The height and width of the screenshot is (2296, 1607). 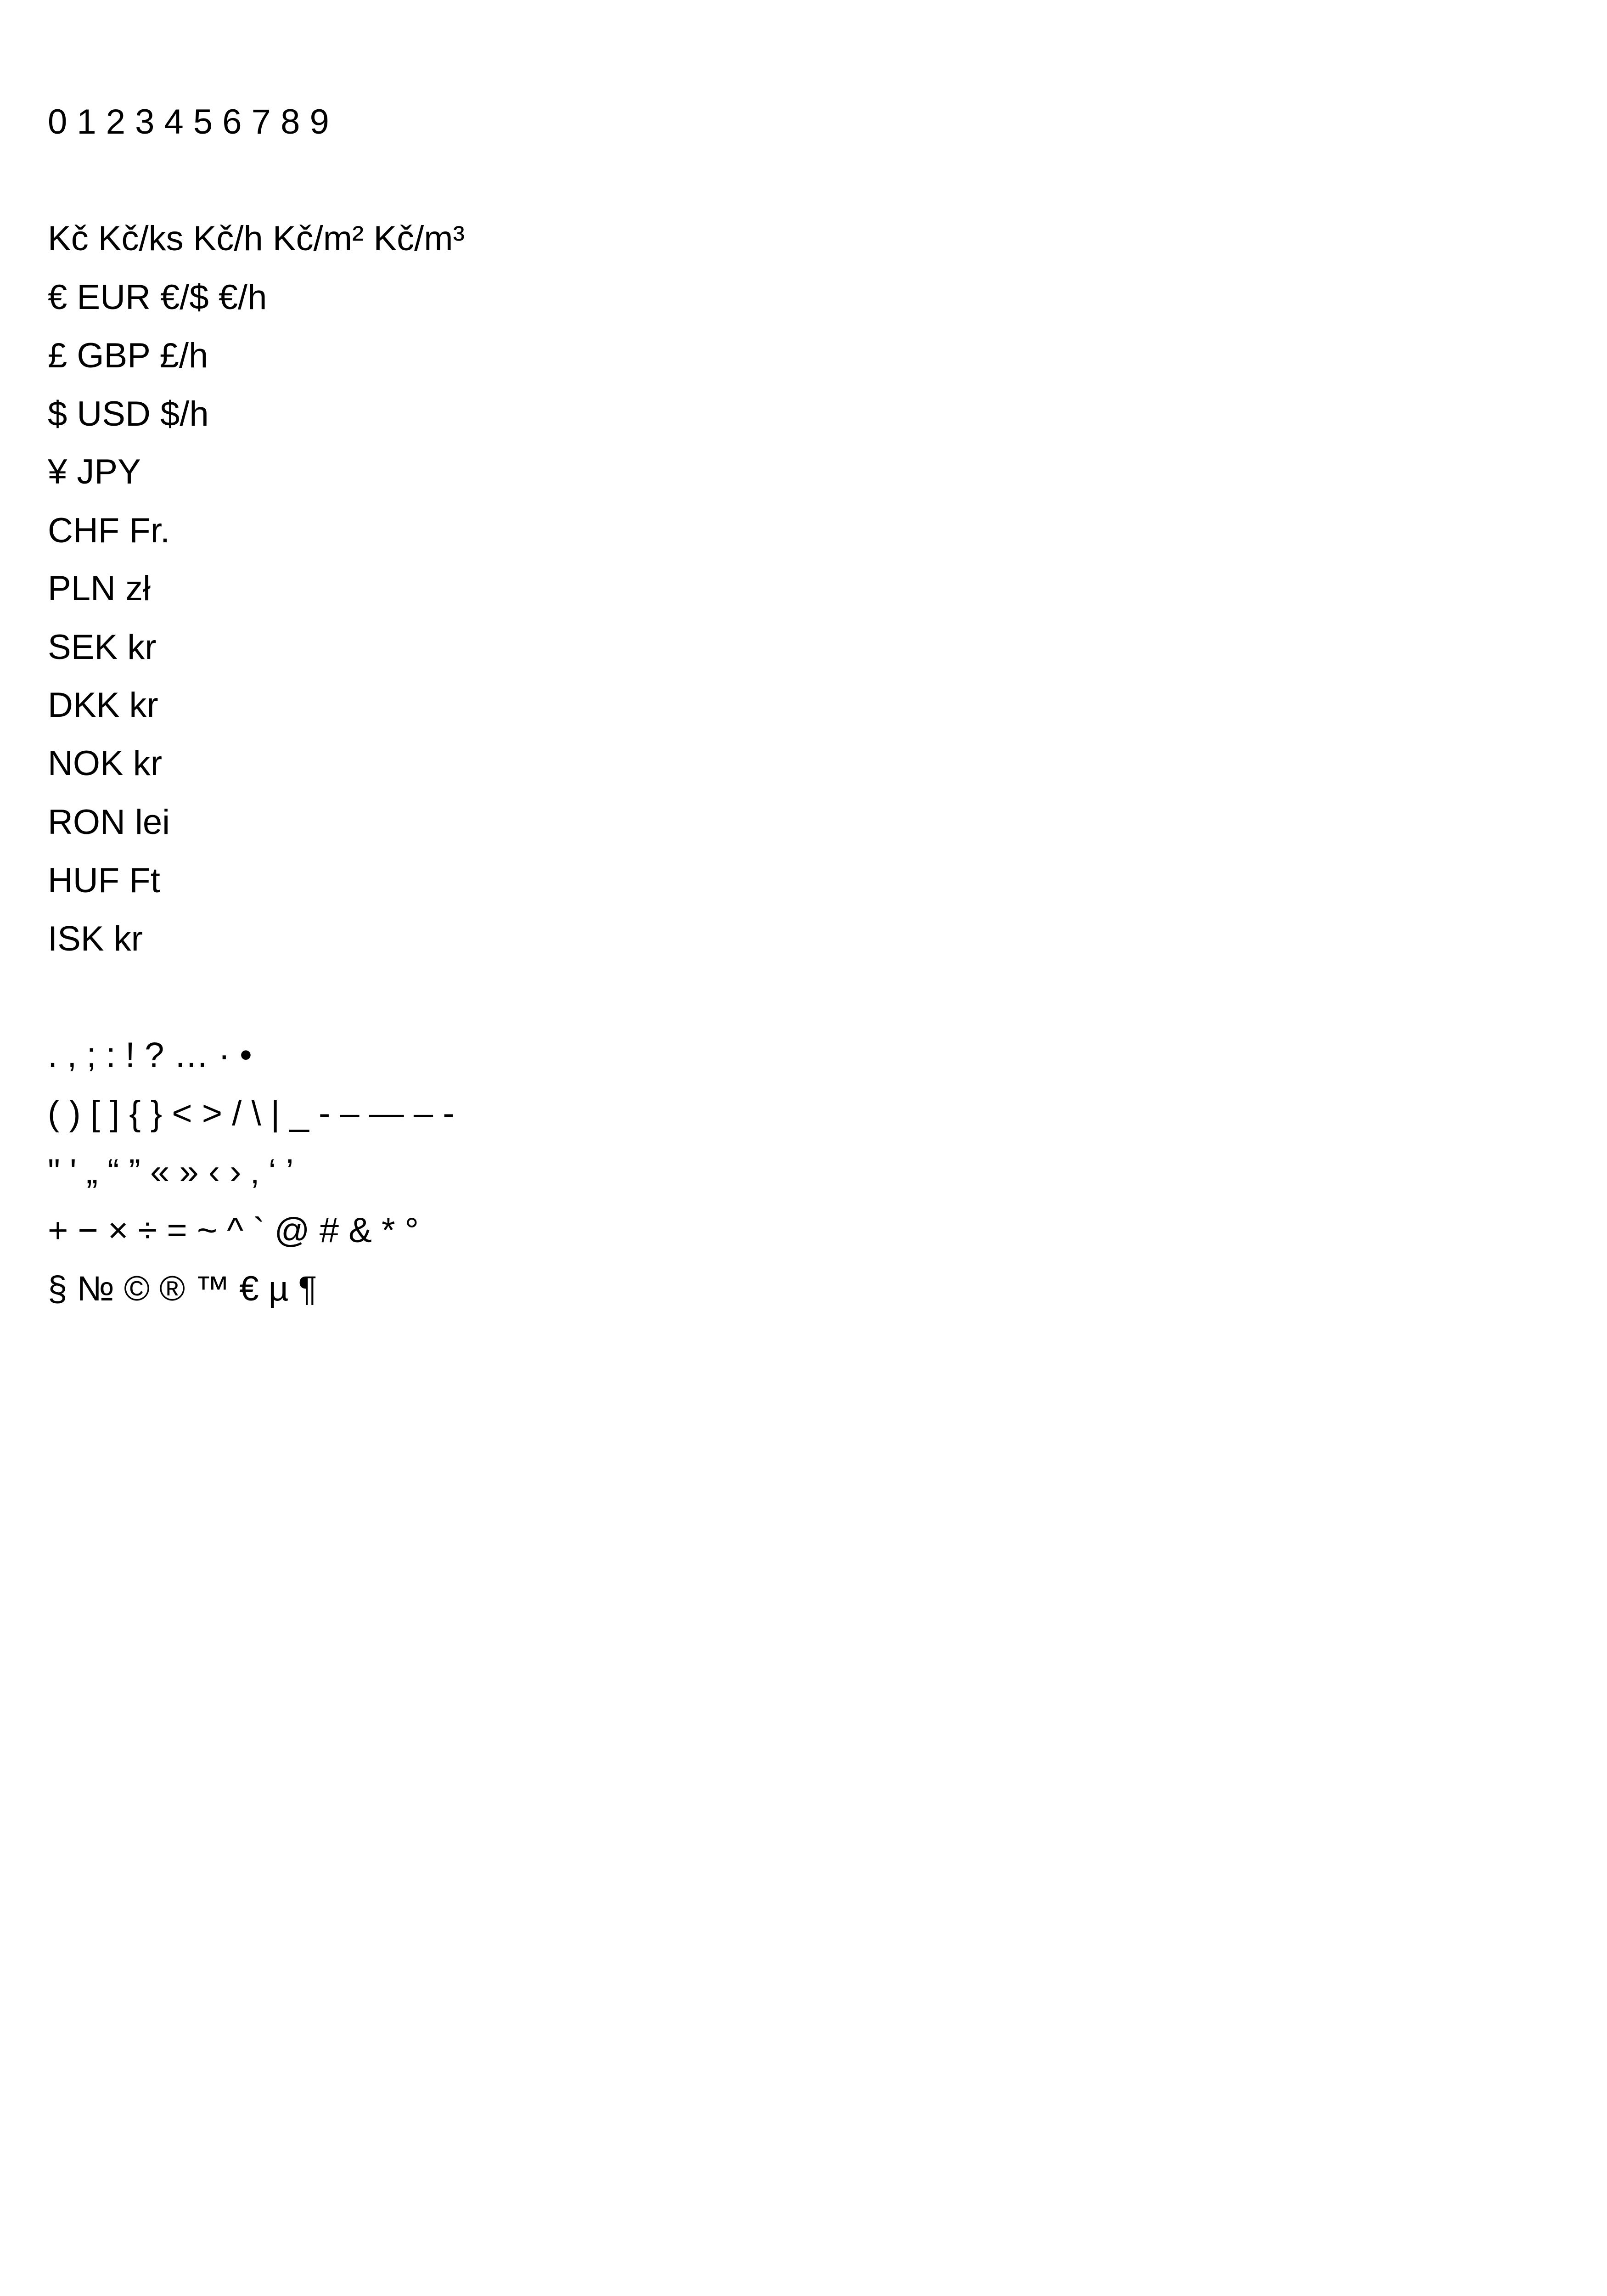 I want to click on math-symbols-line: + − × ÷ = ~ ^ ` @ # & * °, so click(x=233, y=1230).